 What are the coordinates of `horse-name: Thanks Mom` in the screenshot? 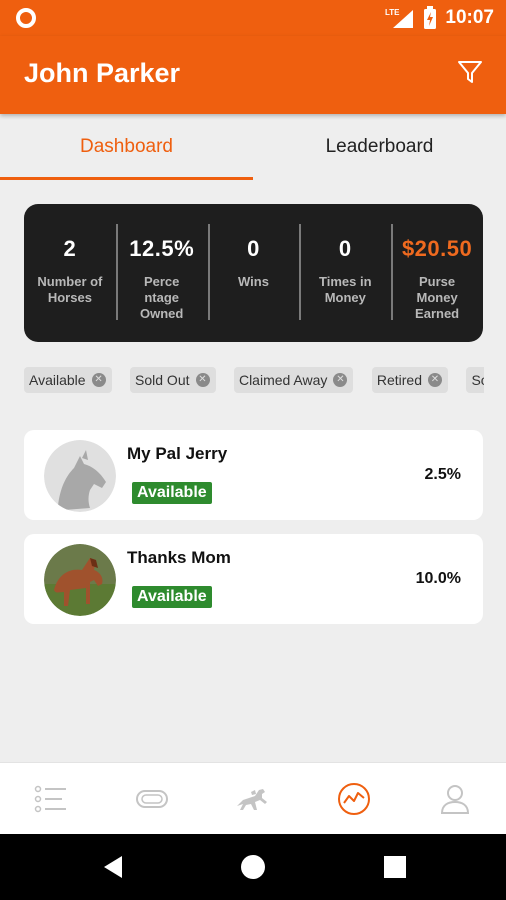 It's located at (179, 557).